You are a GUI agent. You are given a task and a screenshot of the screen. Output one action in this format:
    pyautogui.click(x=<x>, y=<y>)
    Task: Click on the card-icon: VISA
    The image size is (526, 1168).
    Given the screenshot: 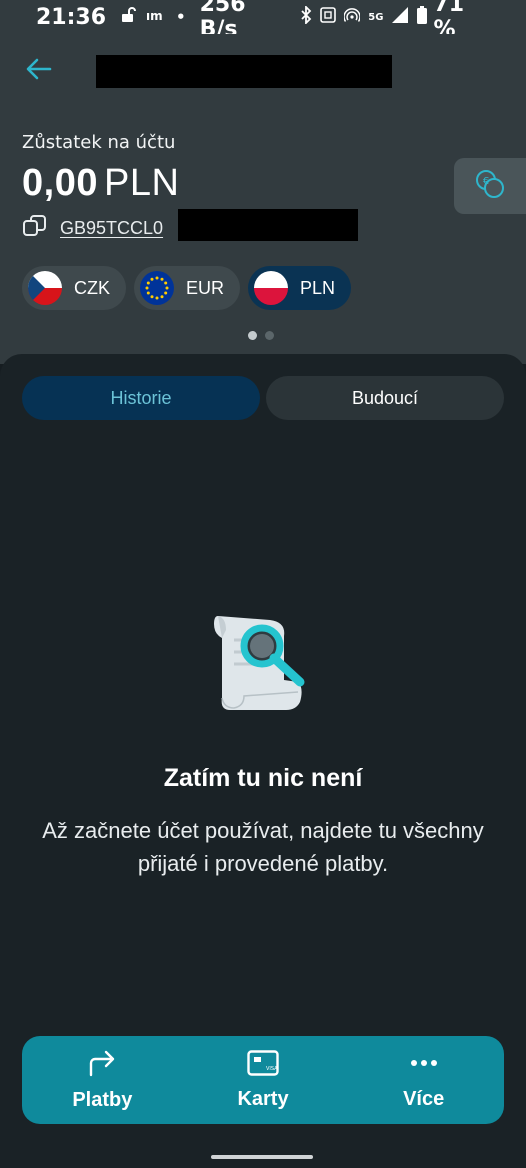 What is the action you would take?
    pyautogui.click(x=263, y=1064)
    